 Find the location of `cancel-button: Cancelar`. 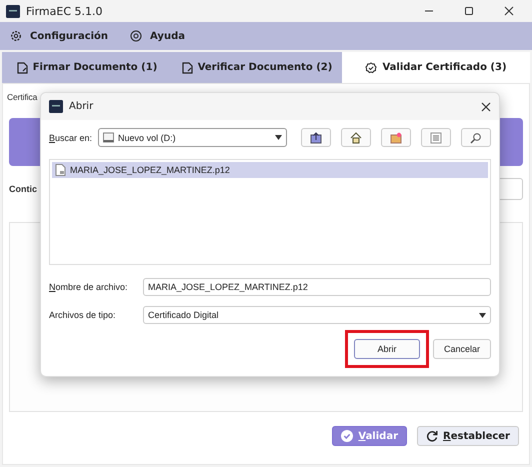

cancel-button: Cancelar is located at coordinates (462, 349).